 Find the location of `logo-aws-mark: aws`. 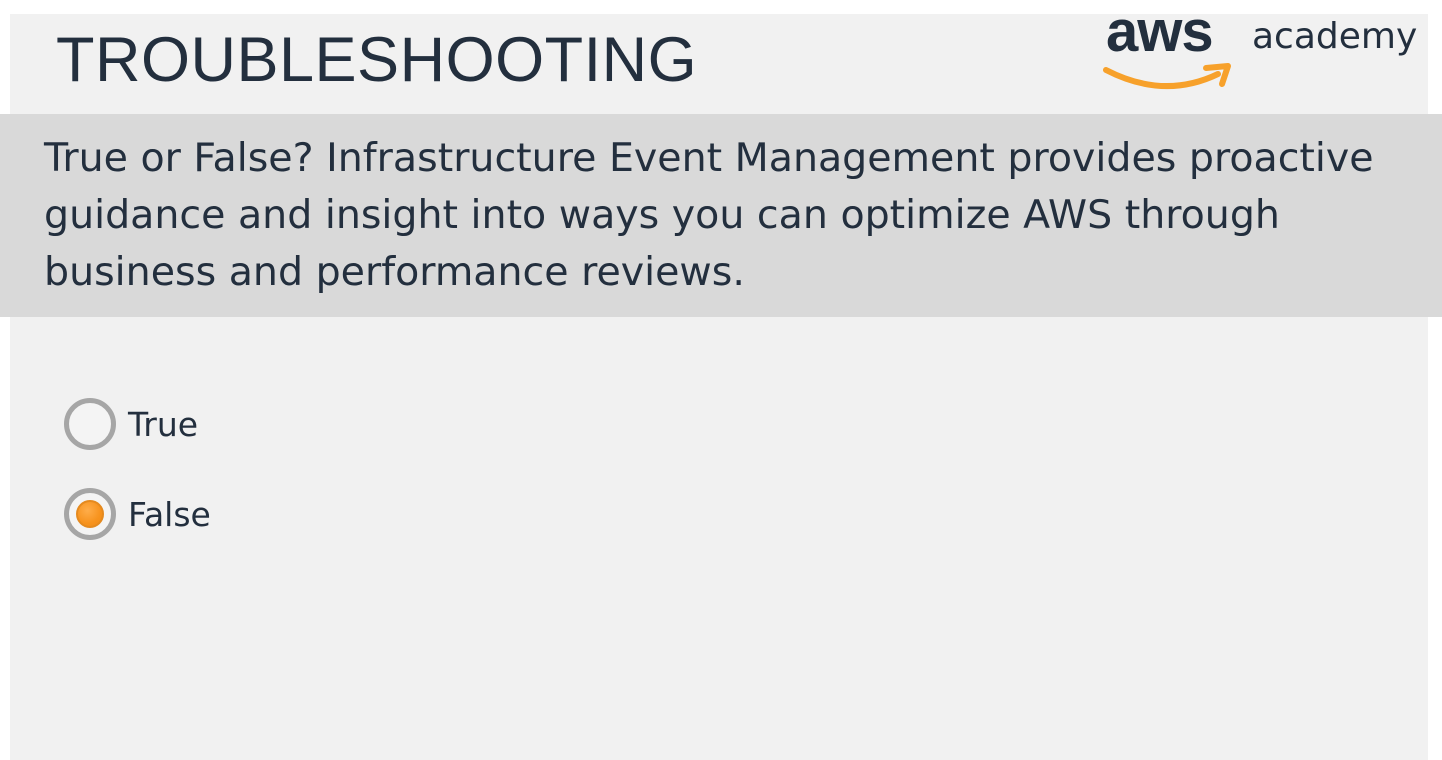

logo-aws-mark: aws is located at coordinates (1160, 32).